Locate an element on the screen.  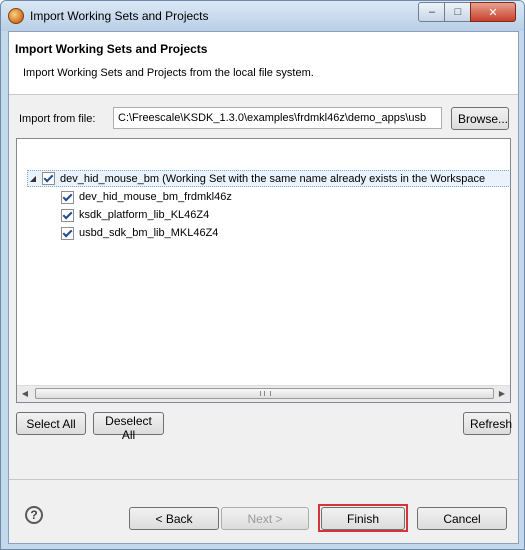
scrollbar-thumb is located at coordinates (264, 393).